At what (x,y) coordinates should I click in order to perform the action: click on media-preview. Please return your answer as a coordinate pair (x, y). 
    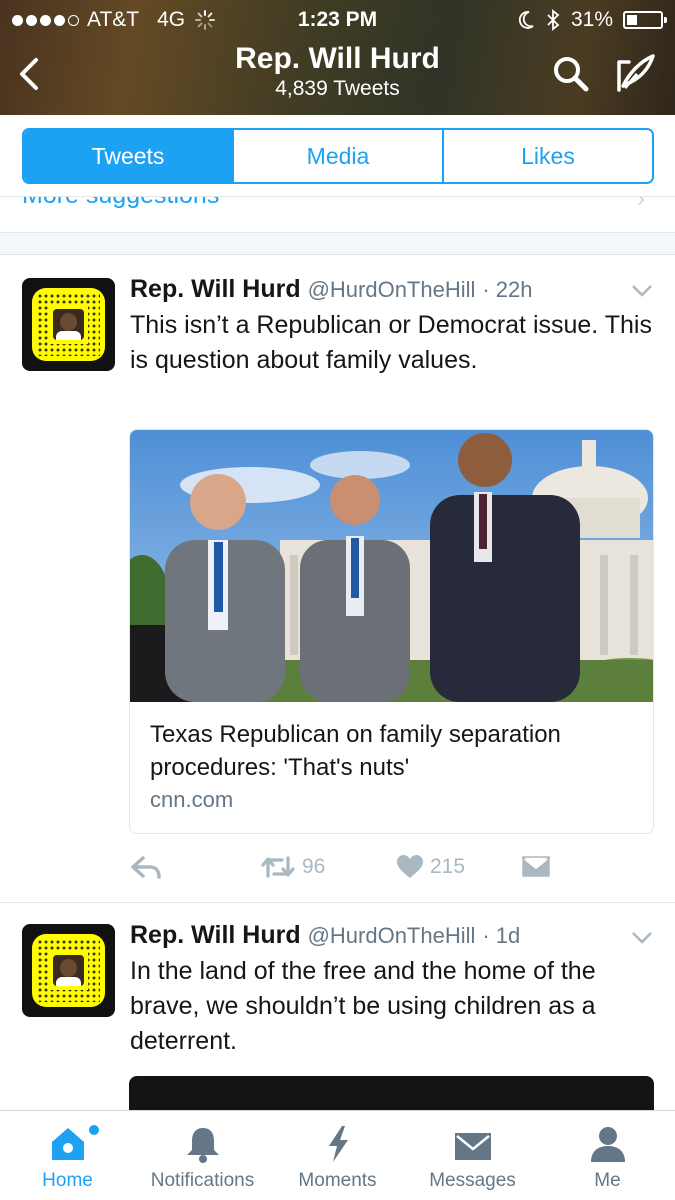
    Looking at the image, I should click on (391, 1093).